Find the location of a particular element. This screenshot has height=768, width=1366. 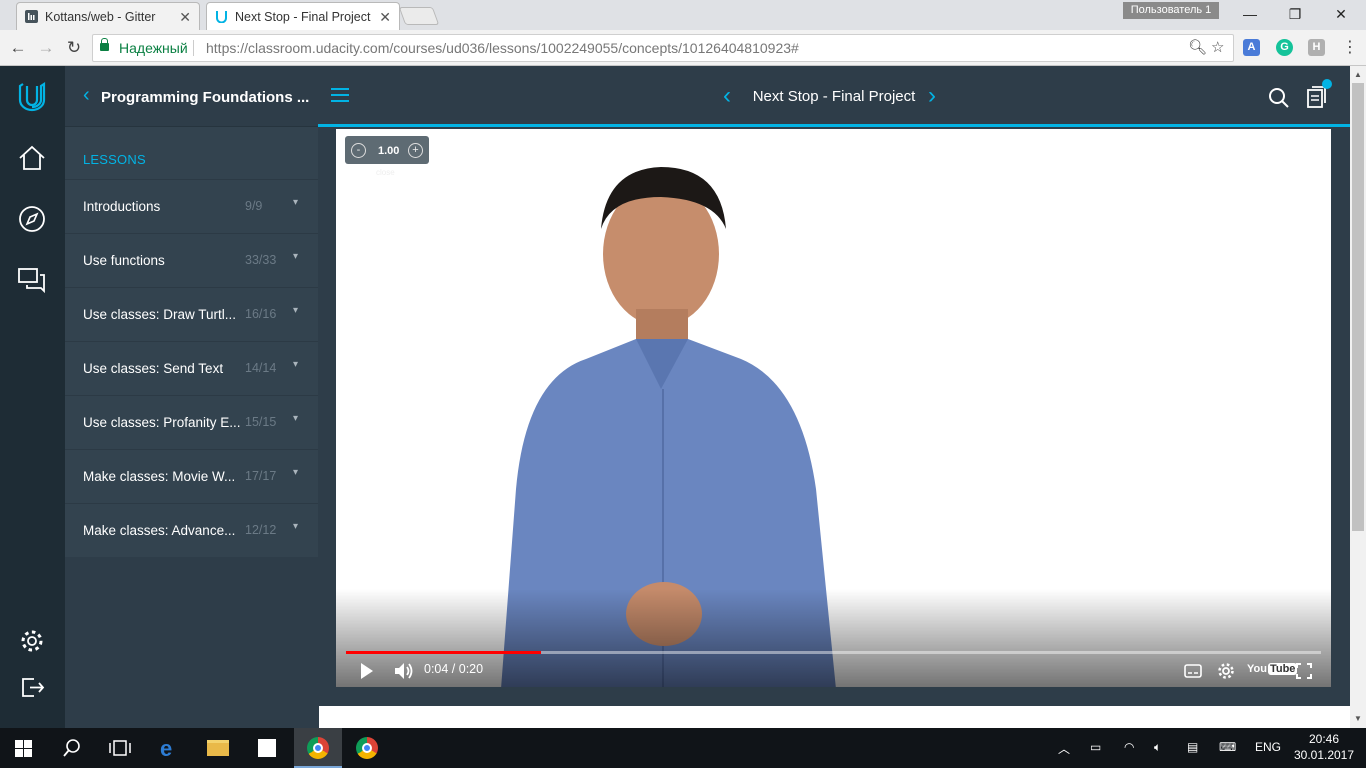

tab-gitter-title: Kottans/web - Gitter is located at coordinates (100, 17).